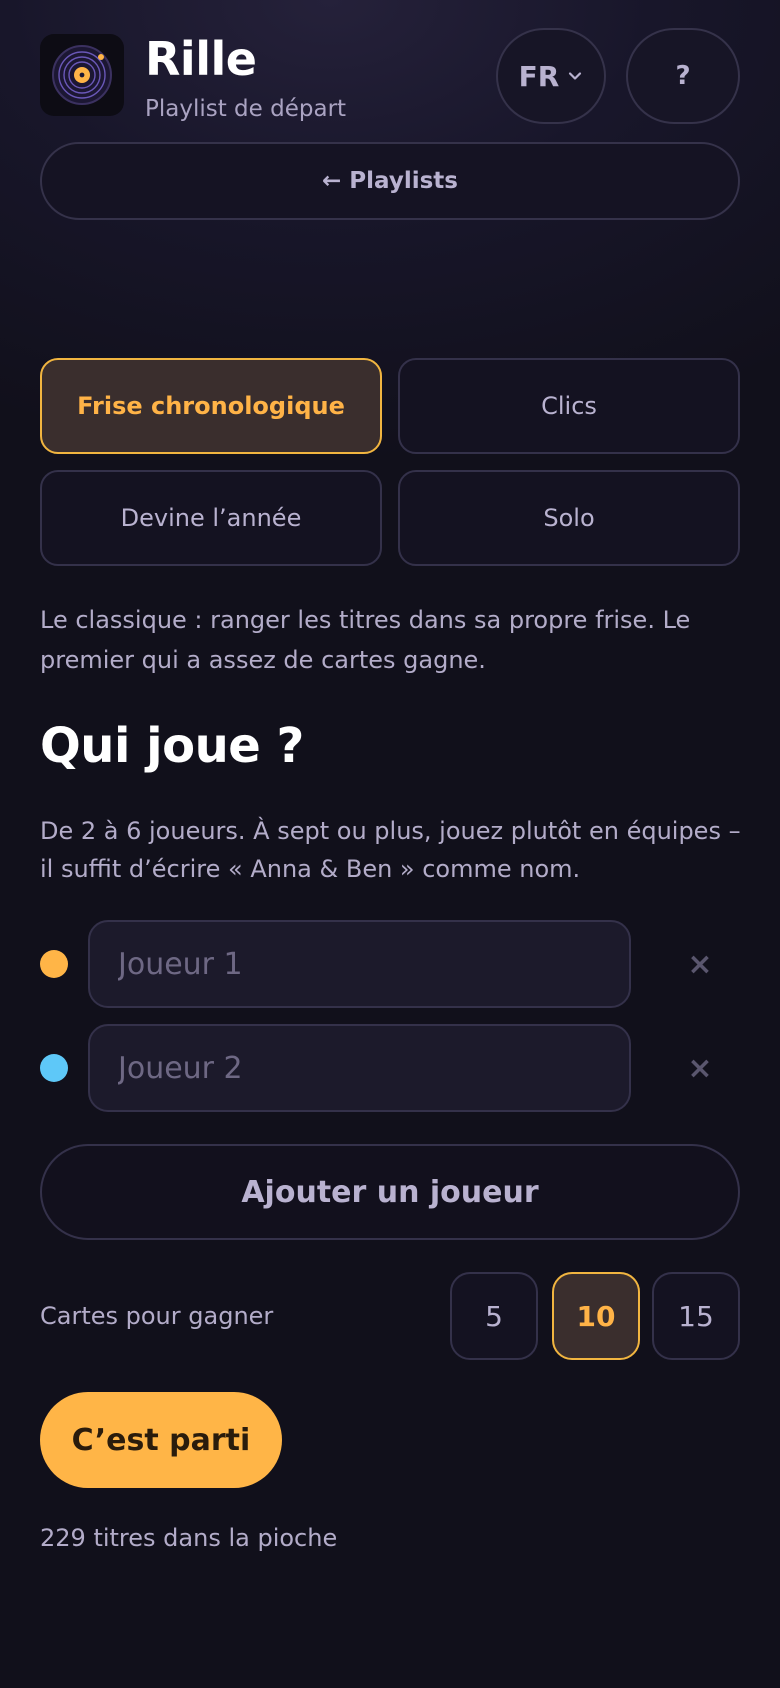  What do you see at coordinates (172, 746) in the screenshot?
I see `players-title: Qui joue ?` at bounding box center [172, 746].